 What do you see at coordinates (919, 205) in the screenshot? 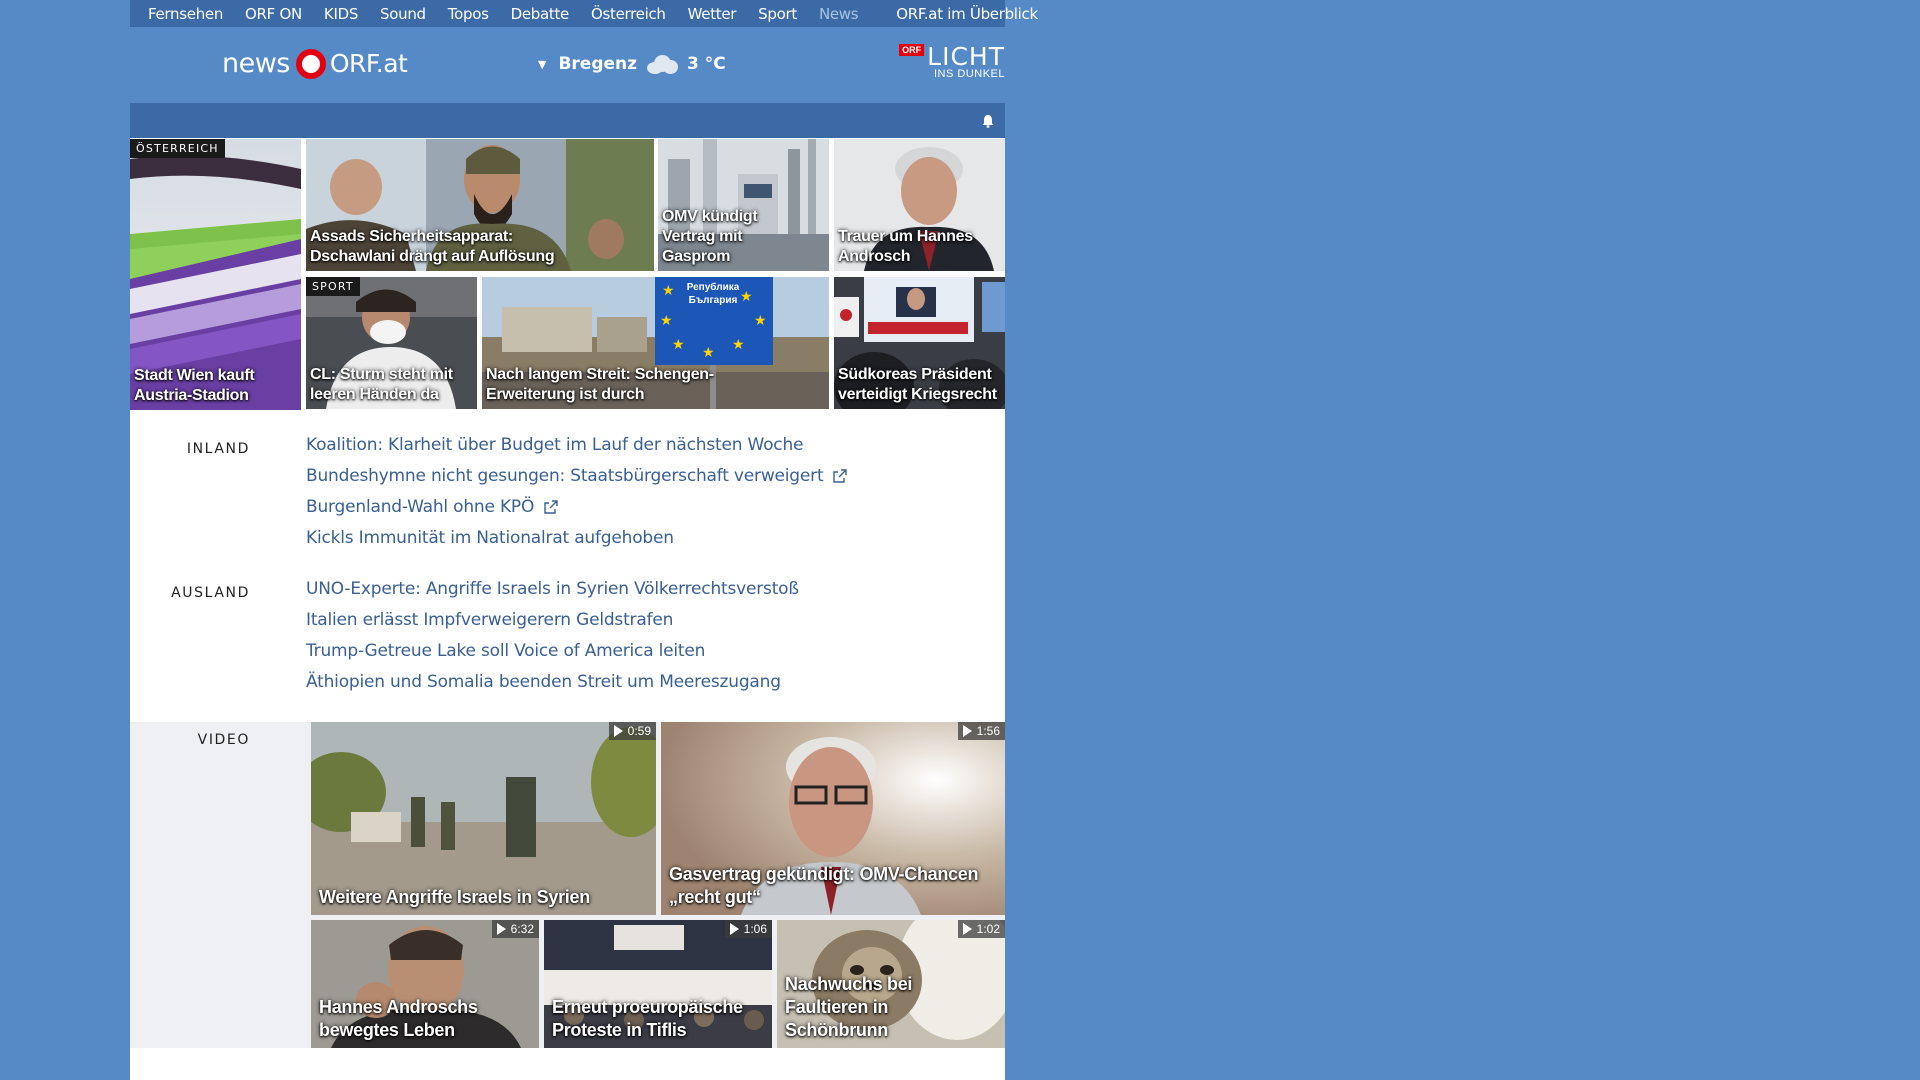
I see `teaser-tile-androsch: Trauer um Hannes Androsch` at bounding box center [919, 205].